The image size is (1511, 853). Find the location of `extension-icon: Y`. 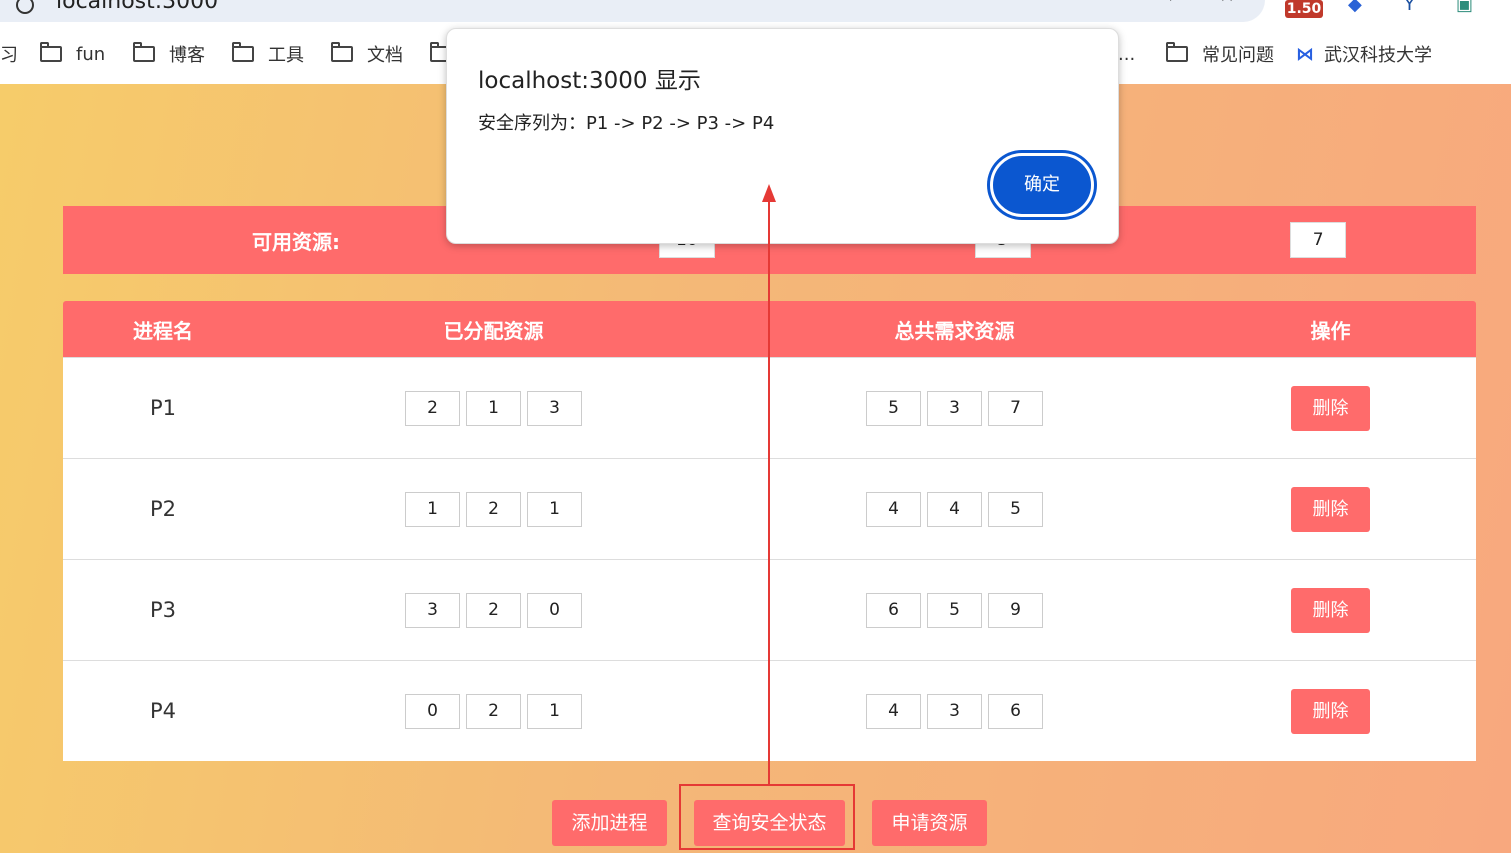

extension-icon: Y is located at coordinates (1409, 7).